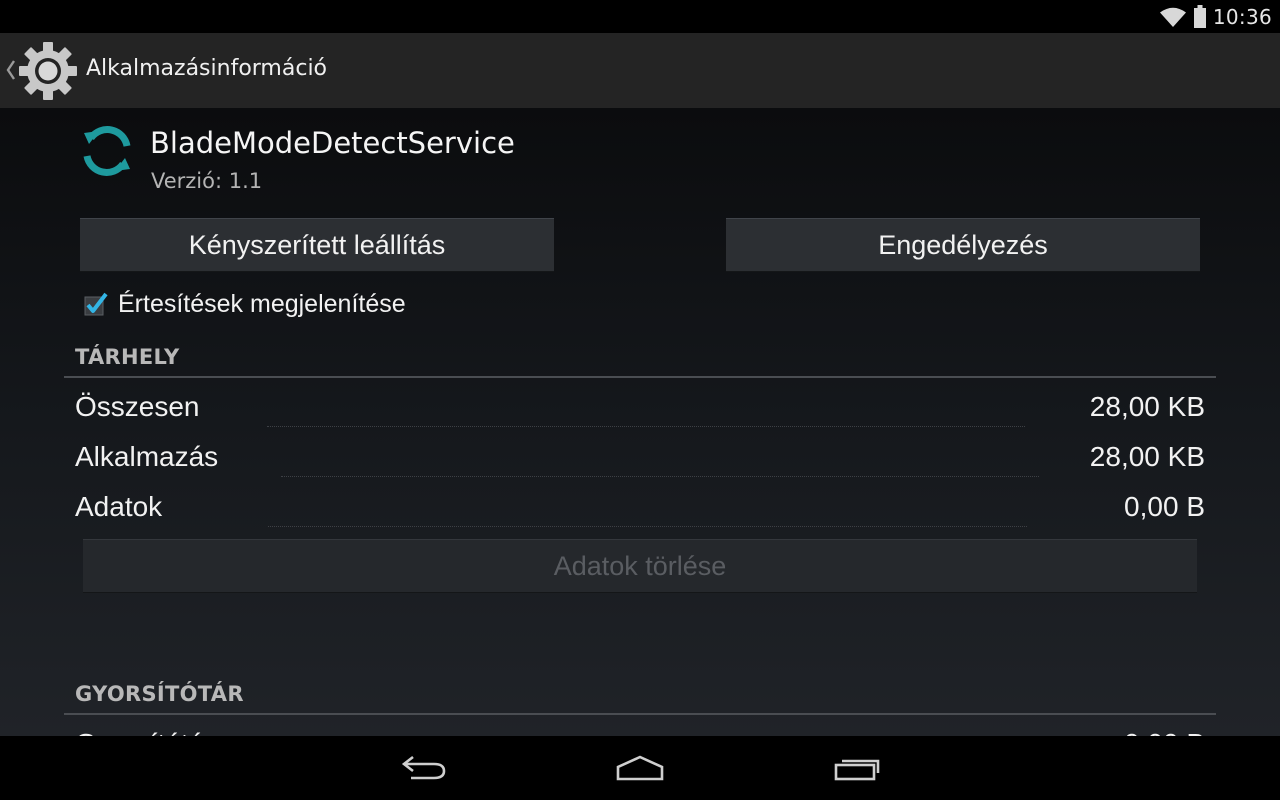 The width and height of the screenshot is (1280, 800). I want to click on up-caret-icon, so click(10, 70).